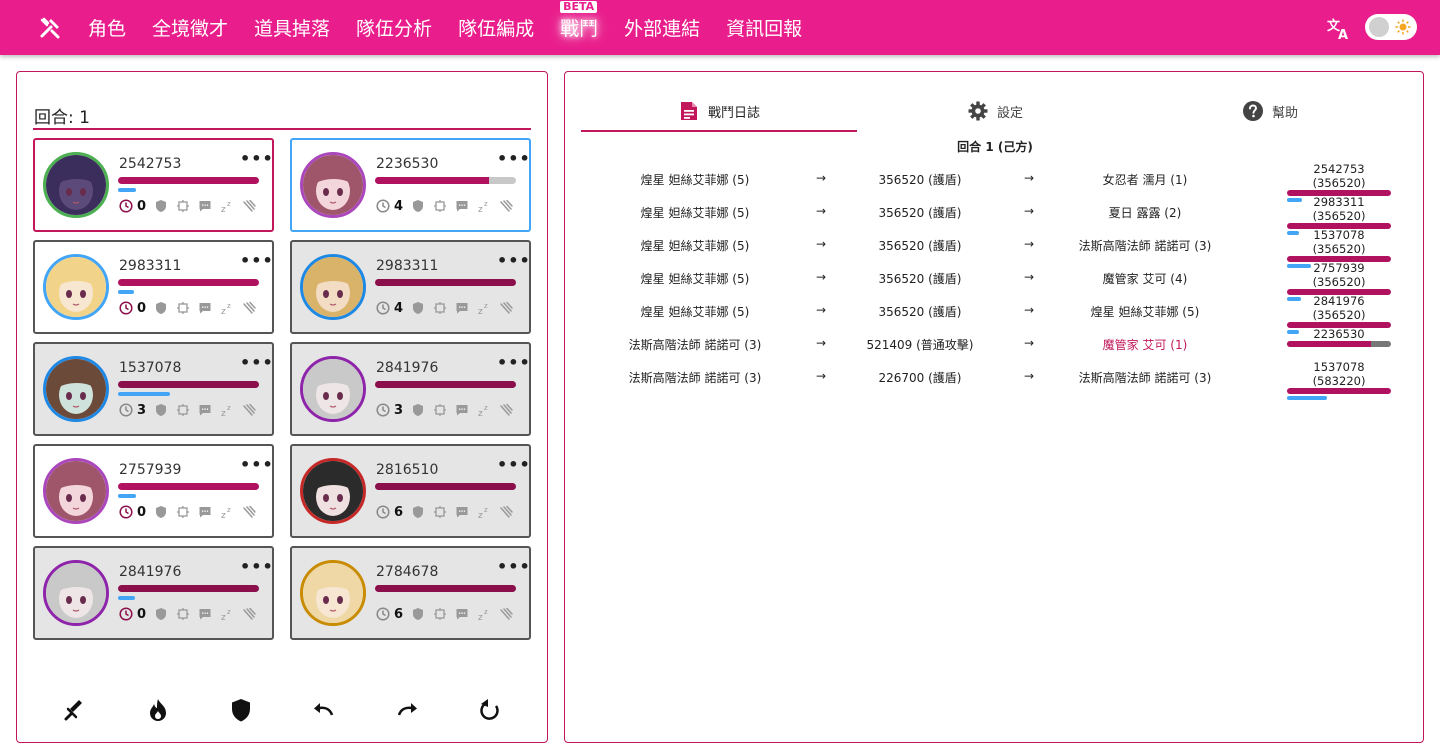 The height and width of the screenshot is (756, 1440). What do you see at coordinates (719, 111) in the screenshot?
I see `tab-battle-log: 戰鬥日誌` at bounding box center [719, 111].